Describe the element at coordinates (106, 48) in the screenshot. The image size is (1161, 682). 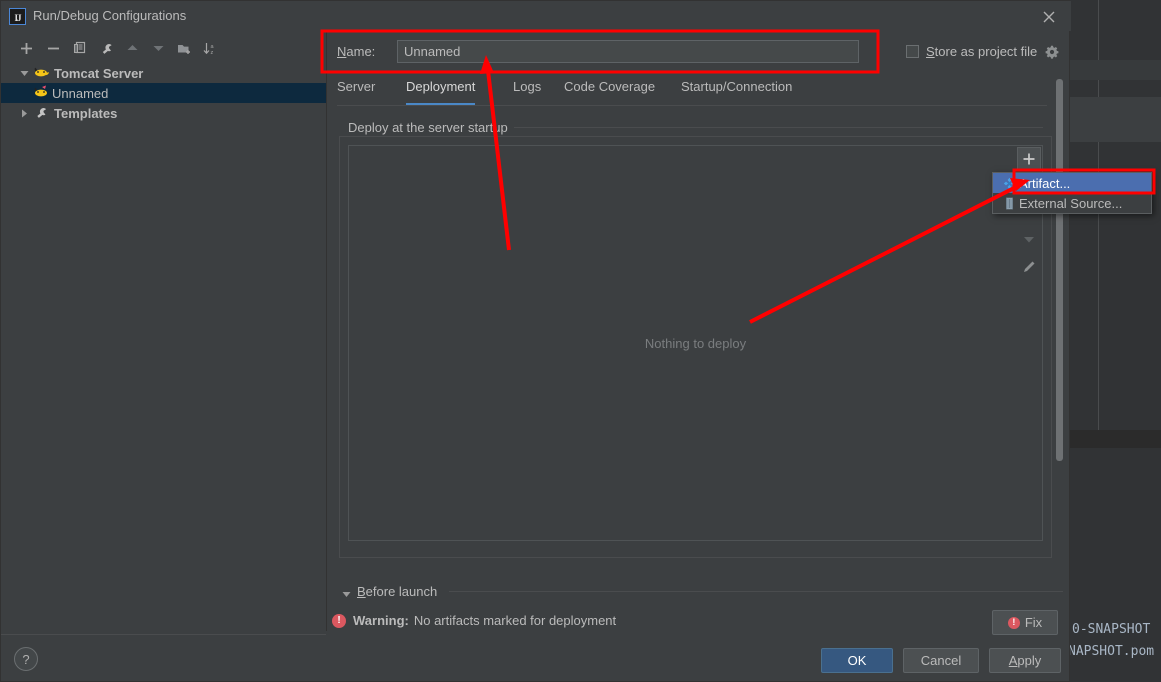
I see `edit-templates-button` at that location.